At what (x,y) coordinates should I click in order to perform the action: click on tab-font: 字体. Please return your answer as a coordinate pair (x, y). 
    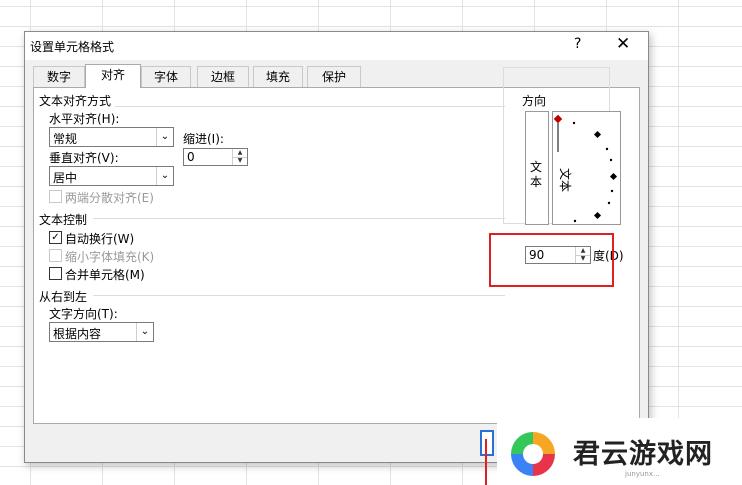
    Looking at the image, I should click on (166, 76).